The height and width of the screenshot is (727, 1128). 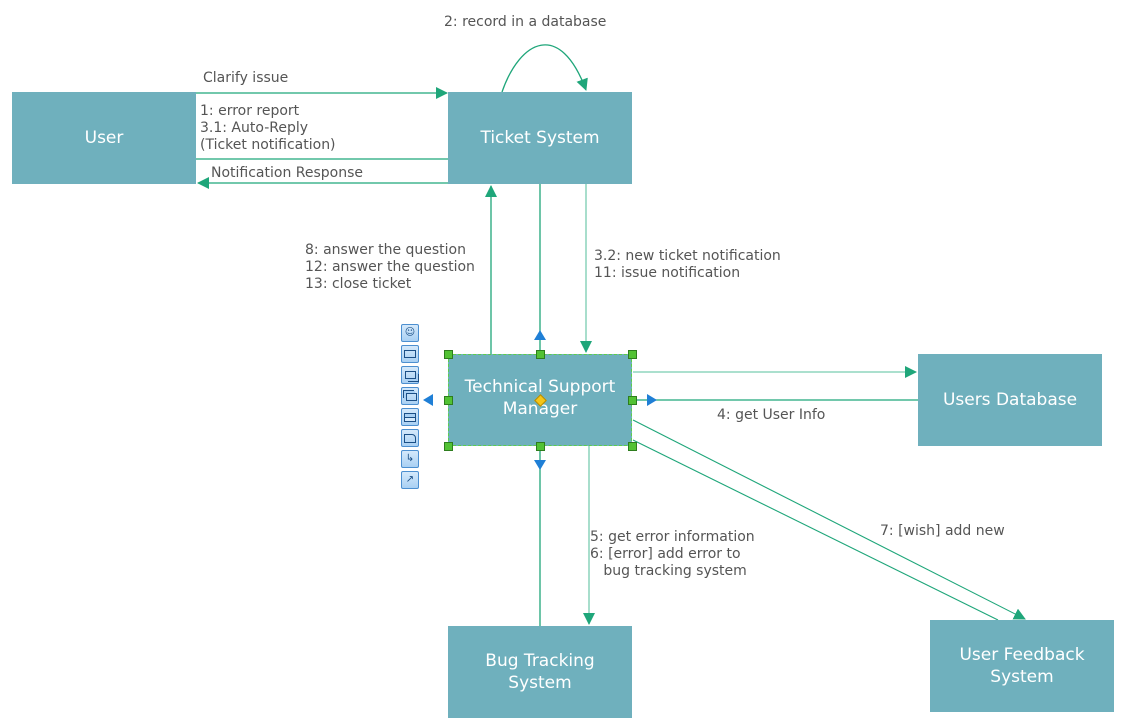 I want to click on connector-line-icon: ↗, so click(x=410, y=480).